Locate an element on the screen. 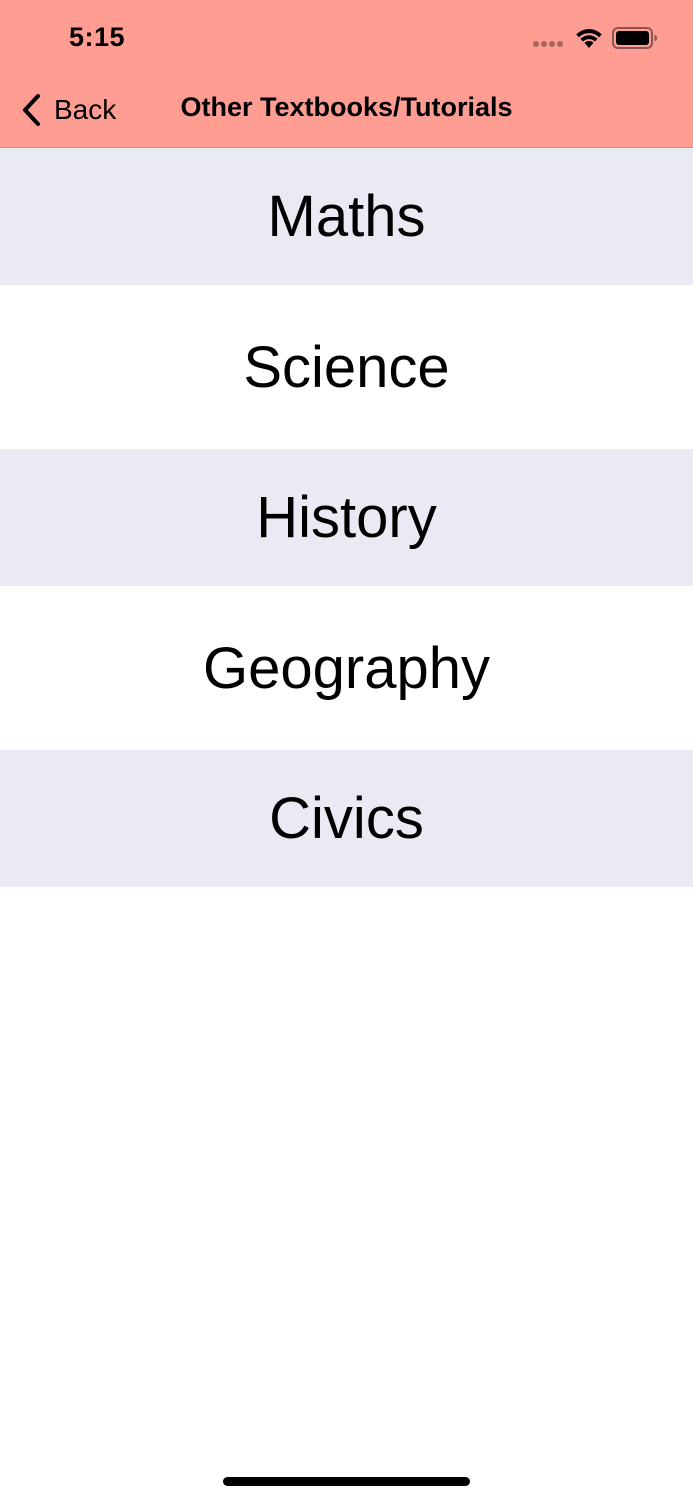  list-item-geography: Geography is located at coordinates (346, 668).